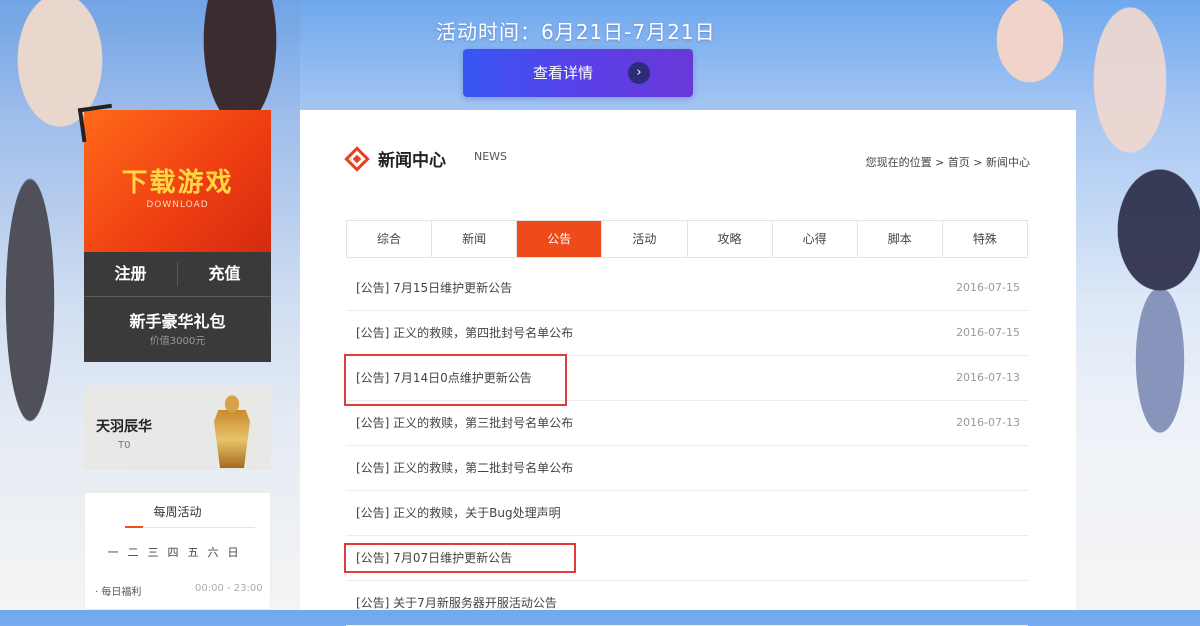 Image resolution: width=1200 pixels, height=626 pixels. I want to click on weekly-activities-panel: 每周活动 一二三四五六日 · 每日福利 00:00 - 23:00, so click(177, 551).